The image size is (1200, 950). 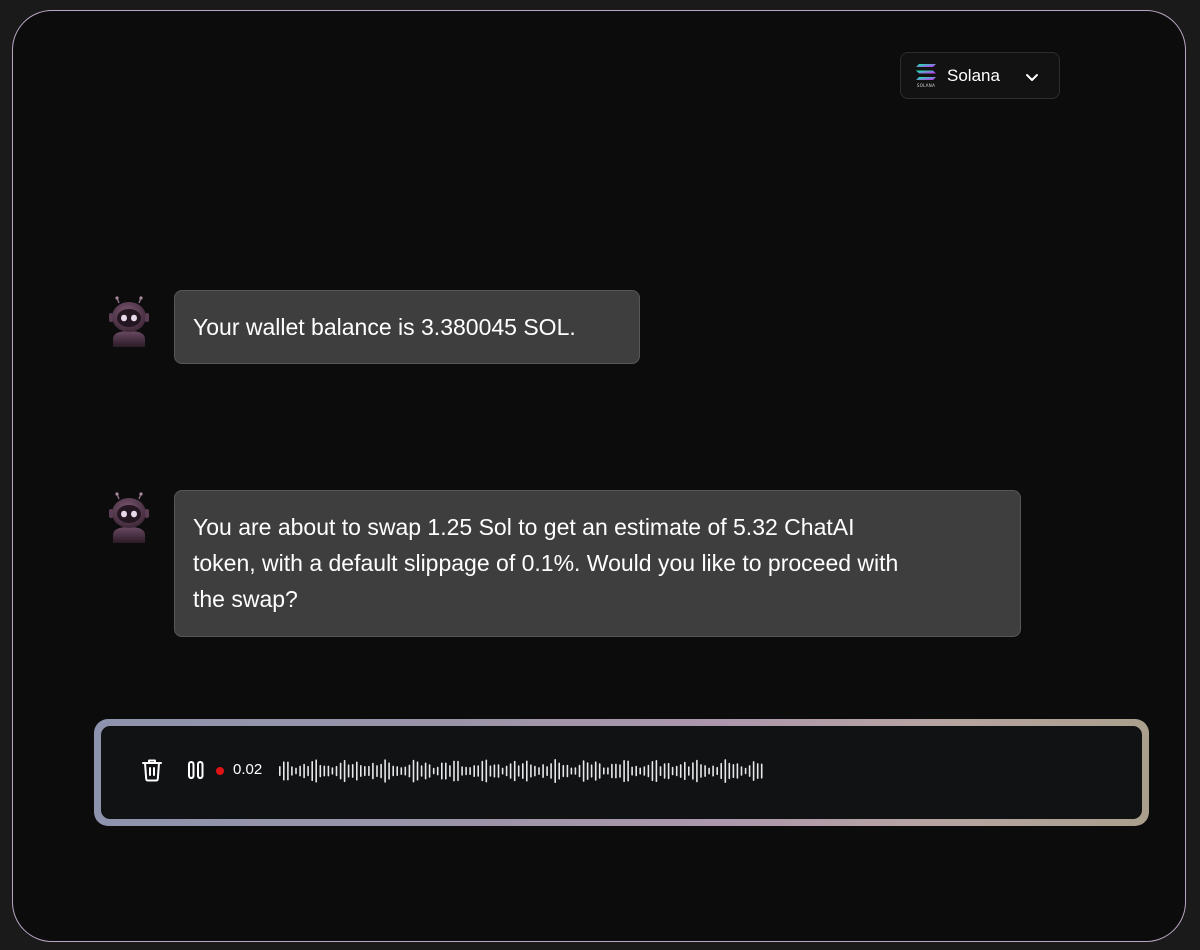 What do you see at coordinates (152, 770) in the screenshot?
I see `trash-icon` at bounding box center [152, 770].